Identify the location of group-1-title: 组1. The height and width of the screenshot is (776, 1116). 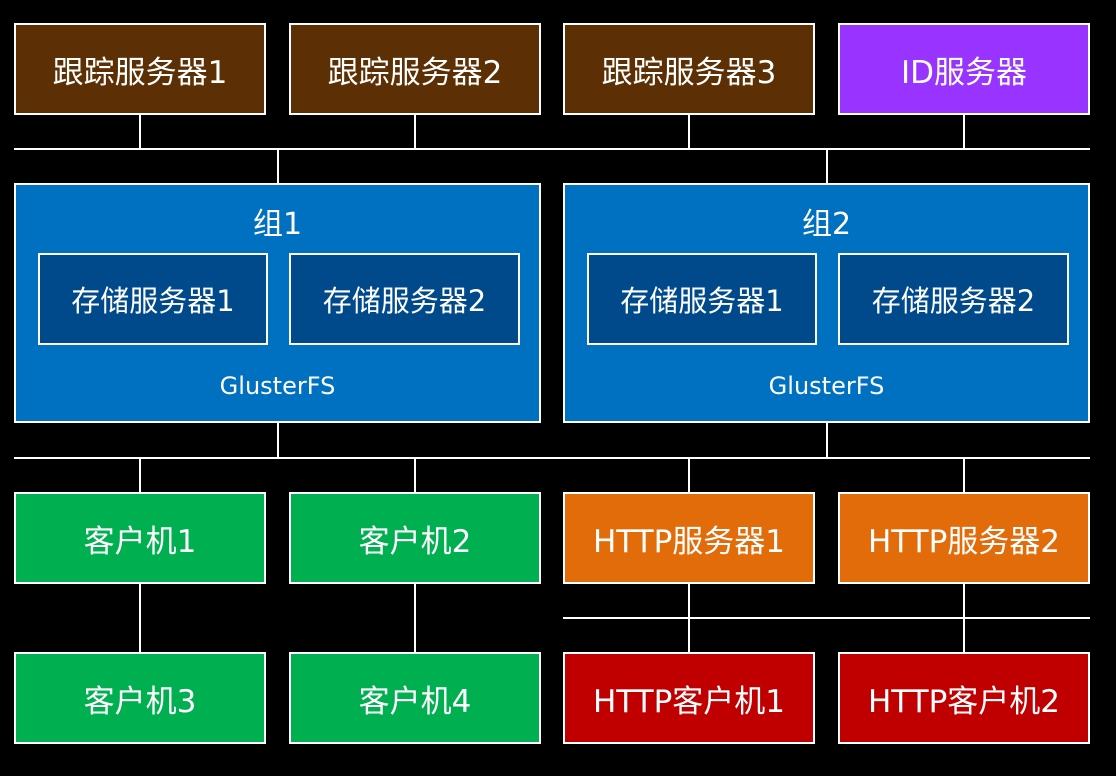
(277, 224).